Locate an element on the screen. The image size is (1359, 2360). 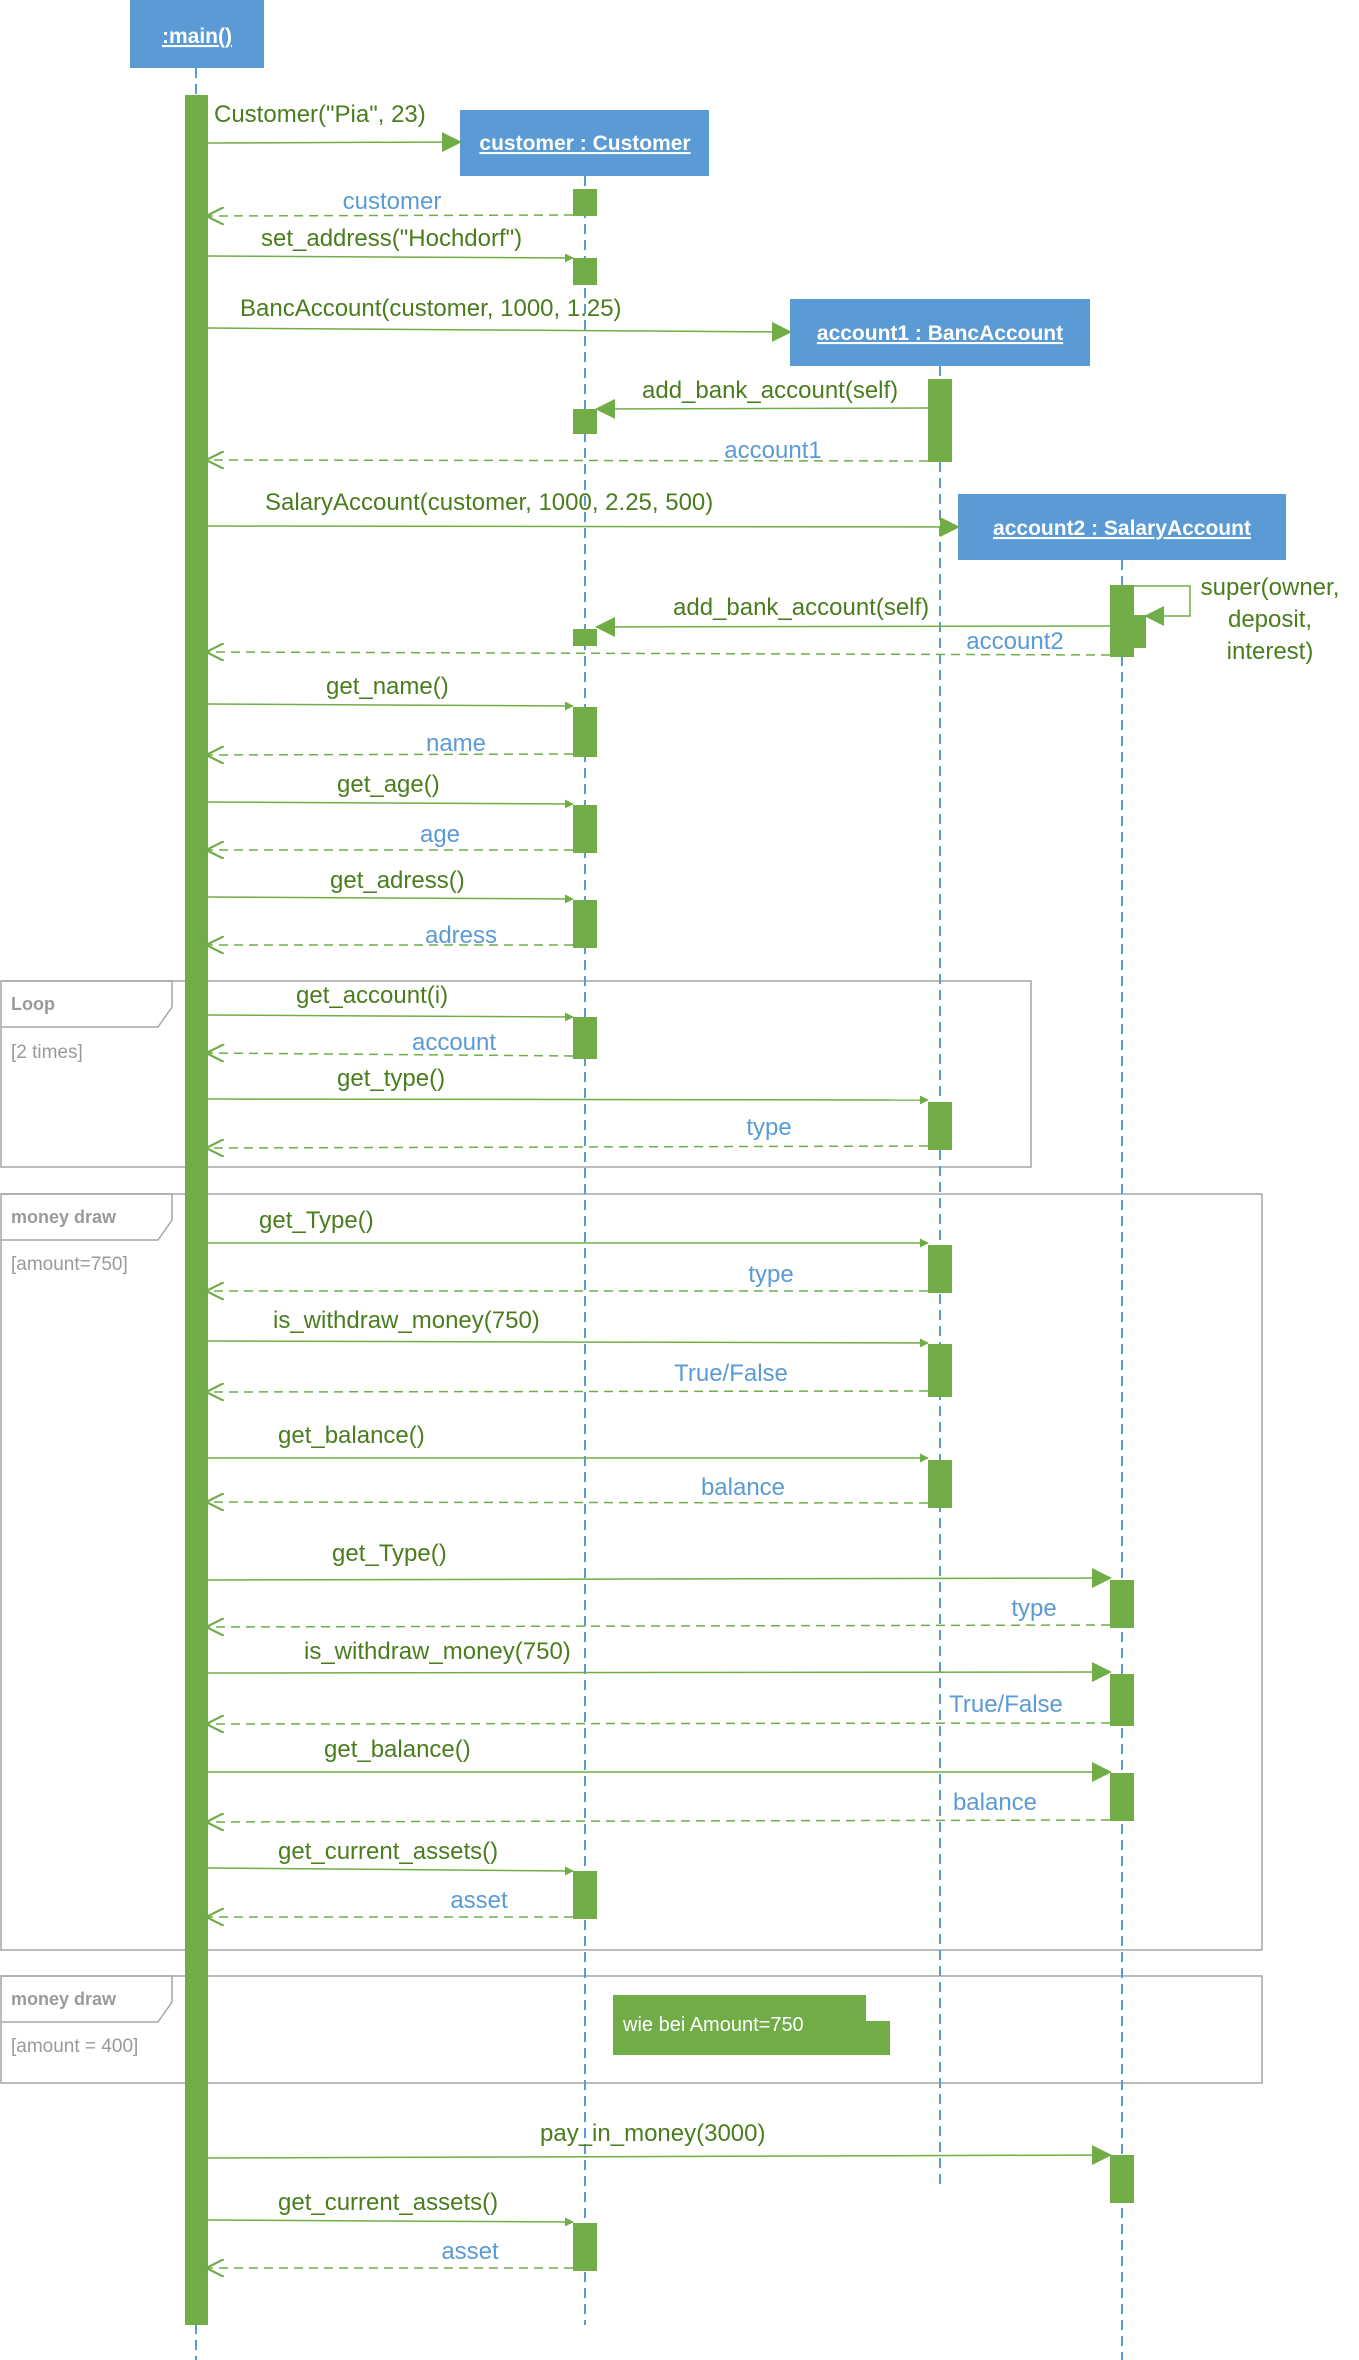
call-message-label: get_name() is located at coordinates (387, 686).